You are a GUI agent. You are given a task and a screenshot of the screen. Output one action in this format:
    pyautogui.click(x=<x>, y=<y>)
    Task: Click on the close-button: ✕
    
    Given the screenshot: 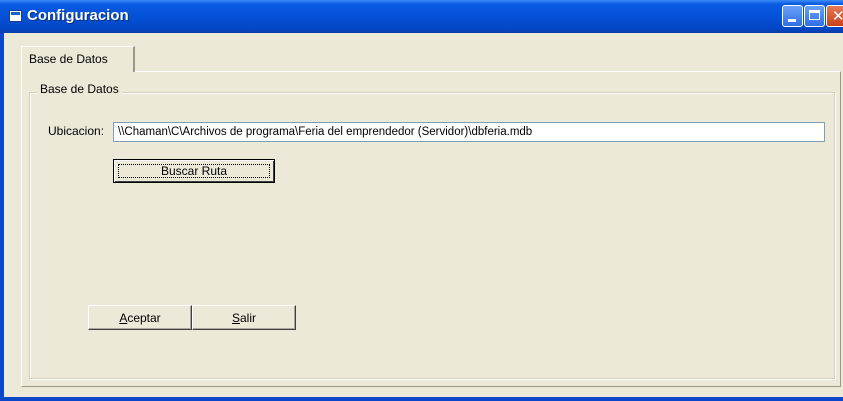 What is the action you would take?
    pyautogui.click(x=834, y=16)
    